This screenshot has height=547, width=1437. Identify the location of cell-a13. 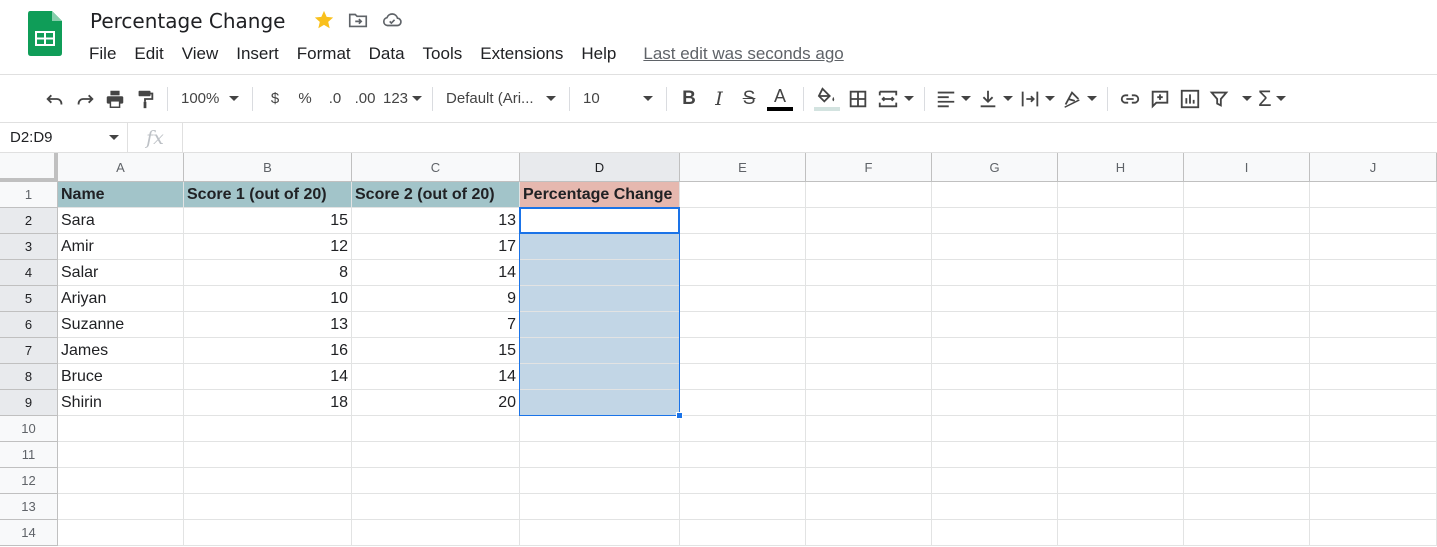
(121, 507).